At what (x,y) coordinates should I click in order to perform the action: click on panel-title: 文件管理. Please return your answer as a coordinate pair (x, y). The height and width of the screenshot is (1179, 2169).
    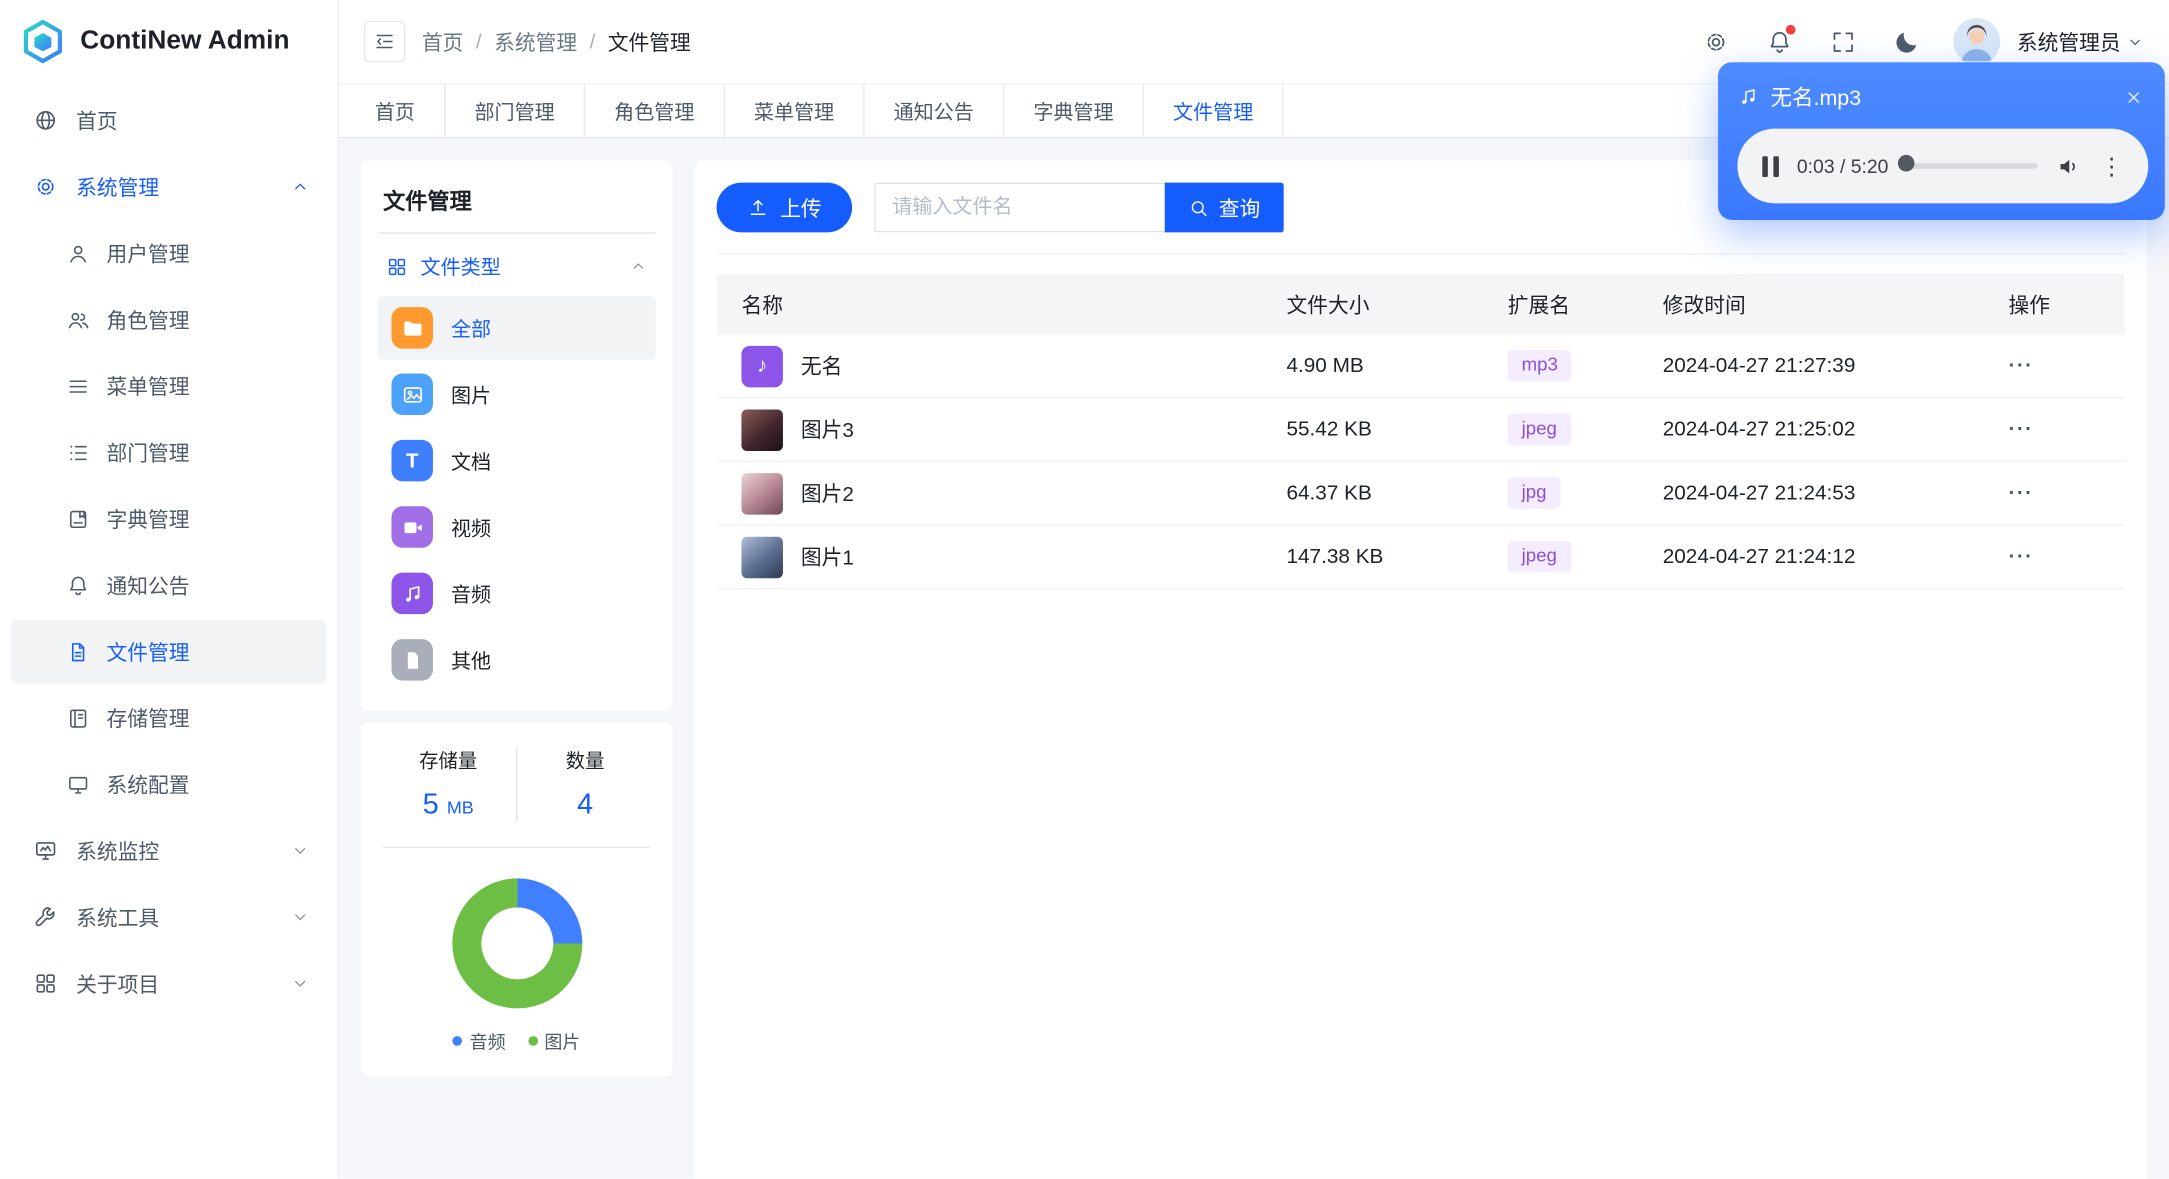
    Looking at the image, I should click on (516, 207).